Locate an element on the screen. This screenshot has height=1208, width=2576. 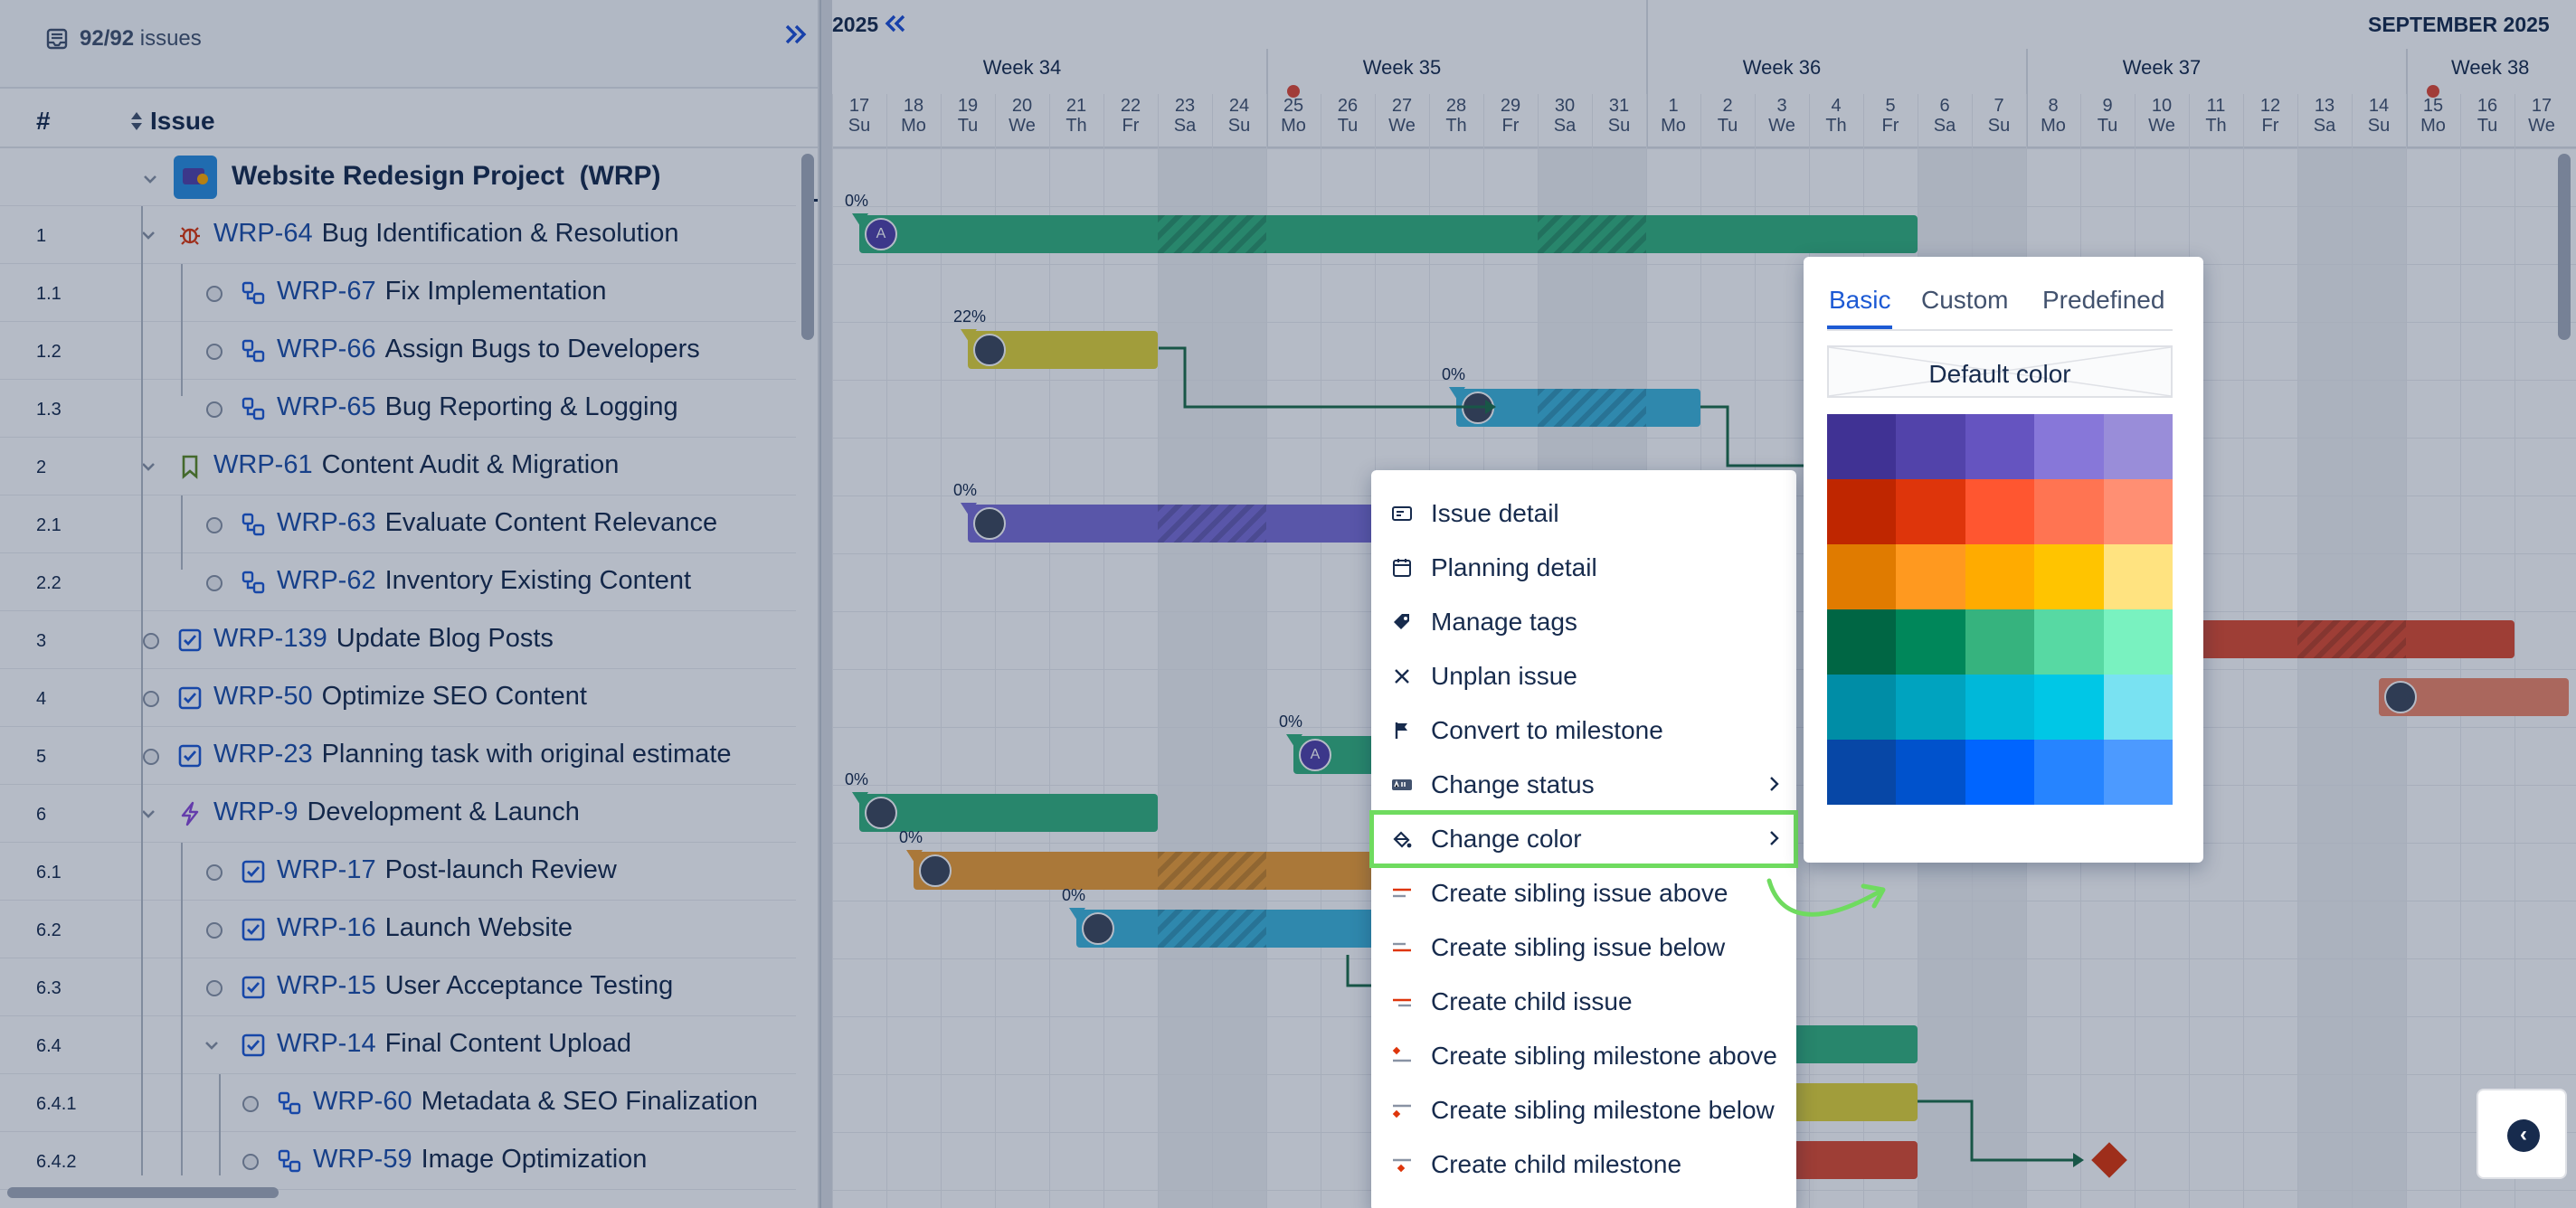
flag-icon is located at coordinates (1401, 731).